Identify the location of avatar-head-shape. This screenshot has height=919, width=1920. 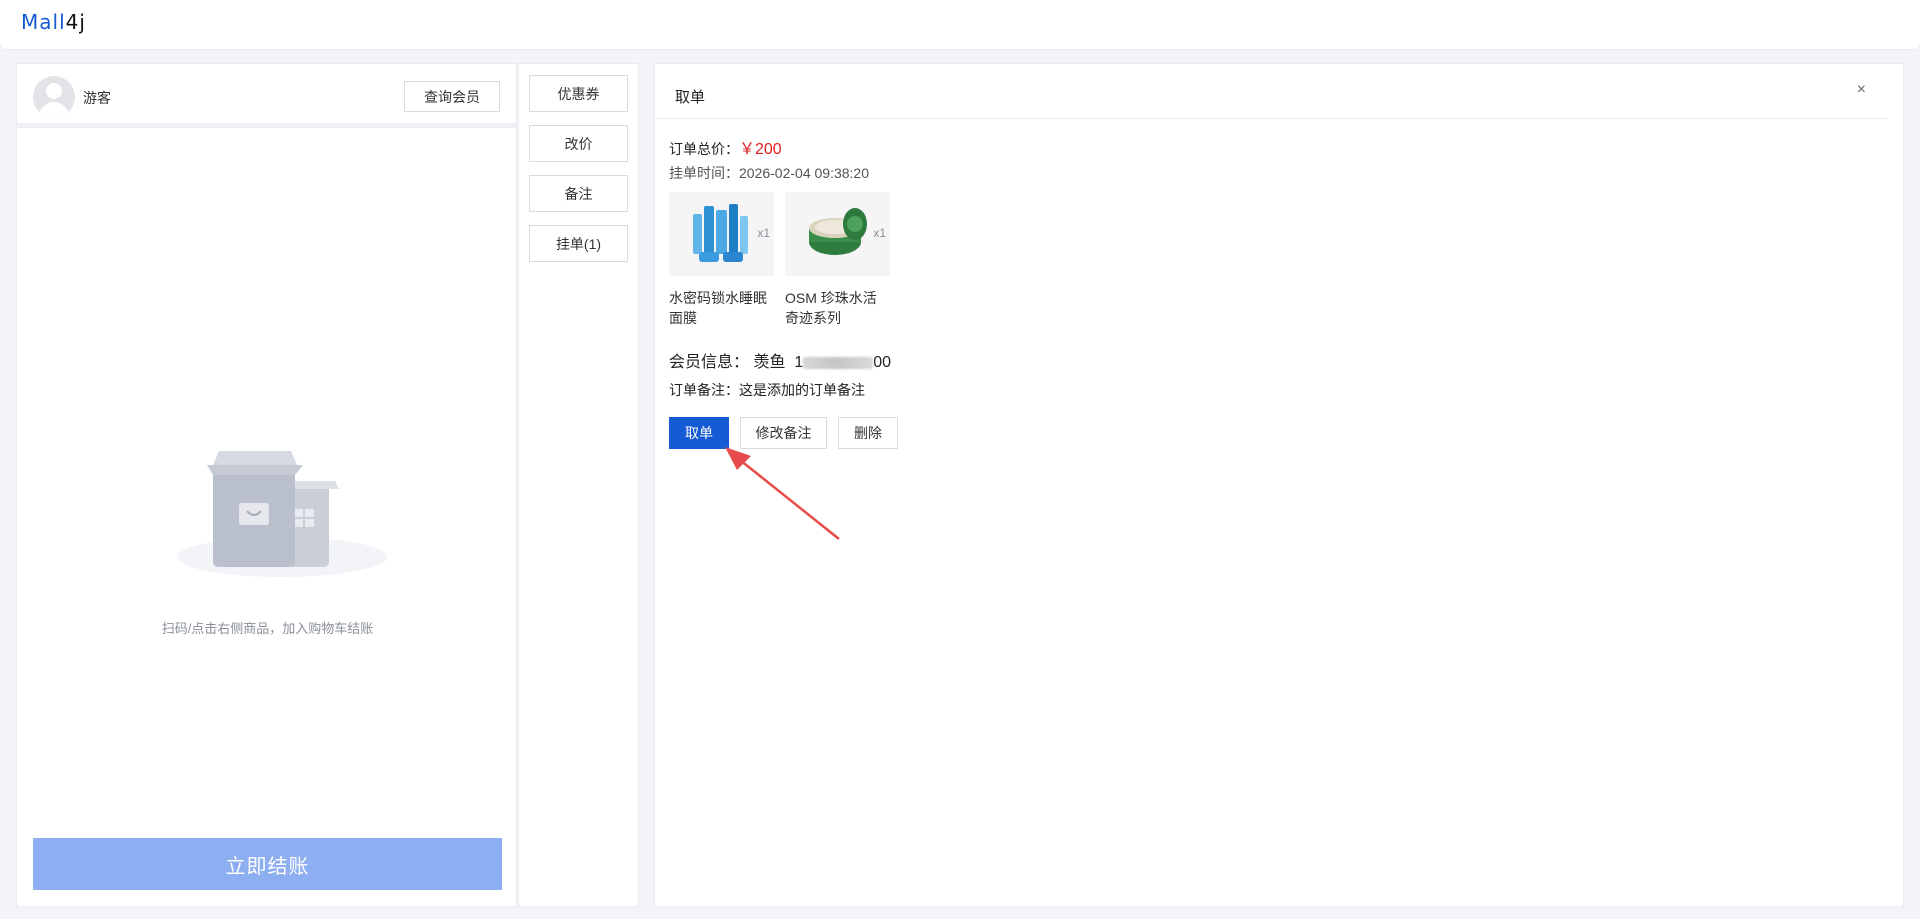
(54, 91).